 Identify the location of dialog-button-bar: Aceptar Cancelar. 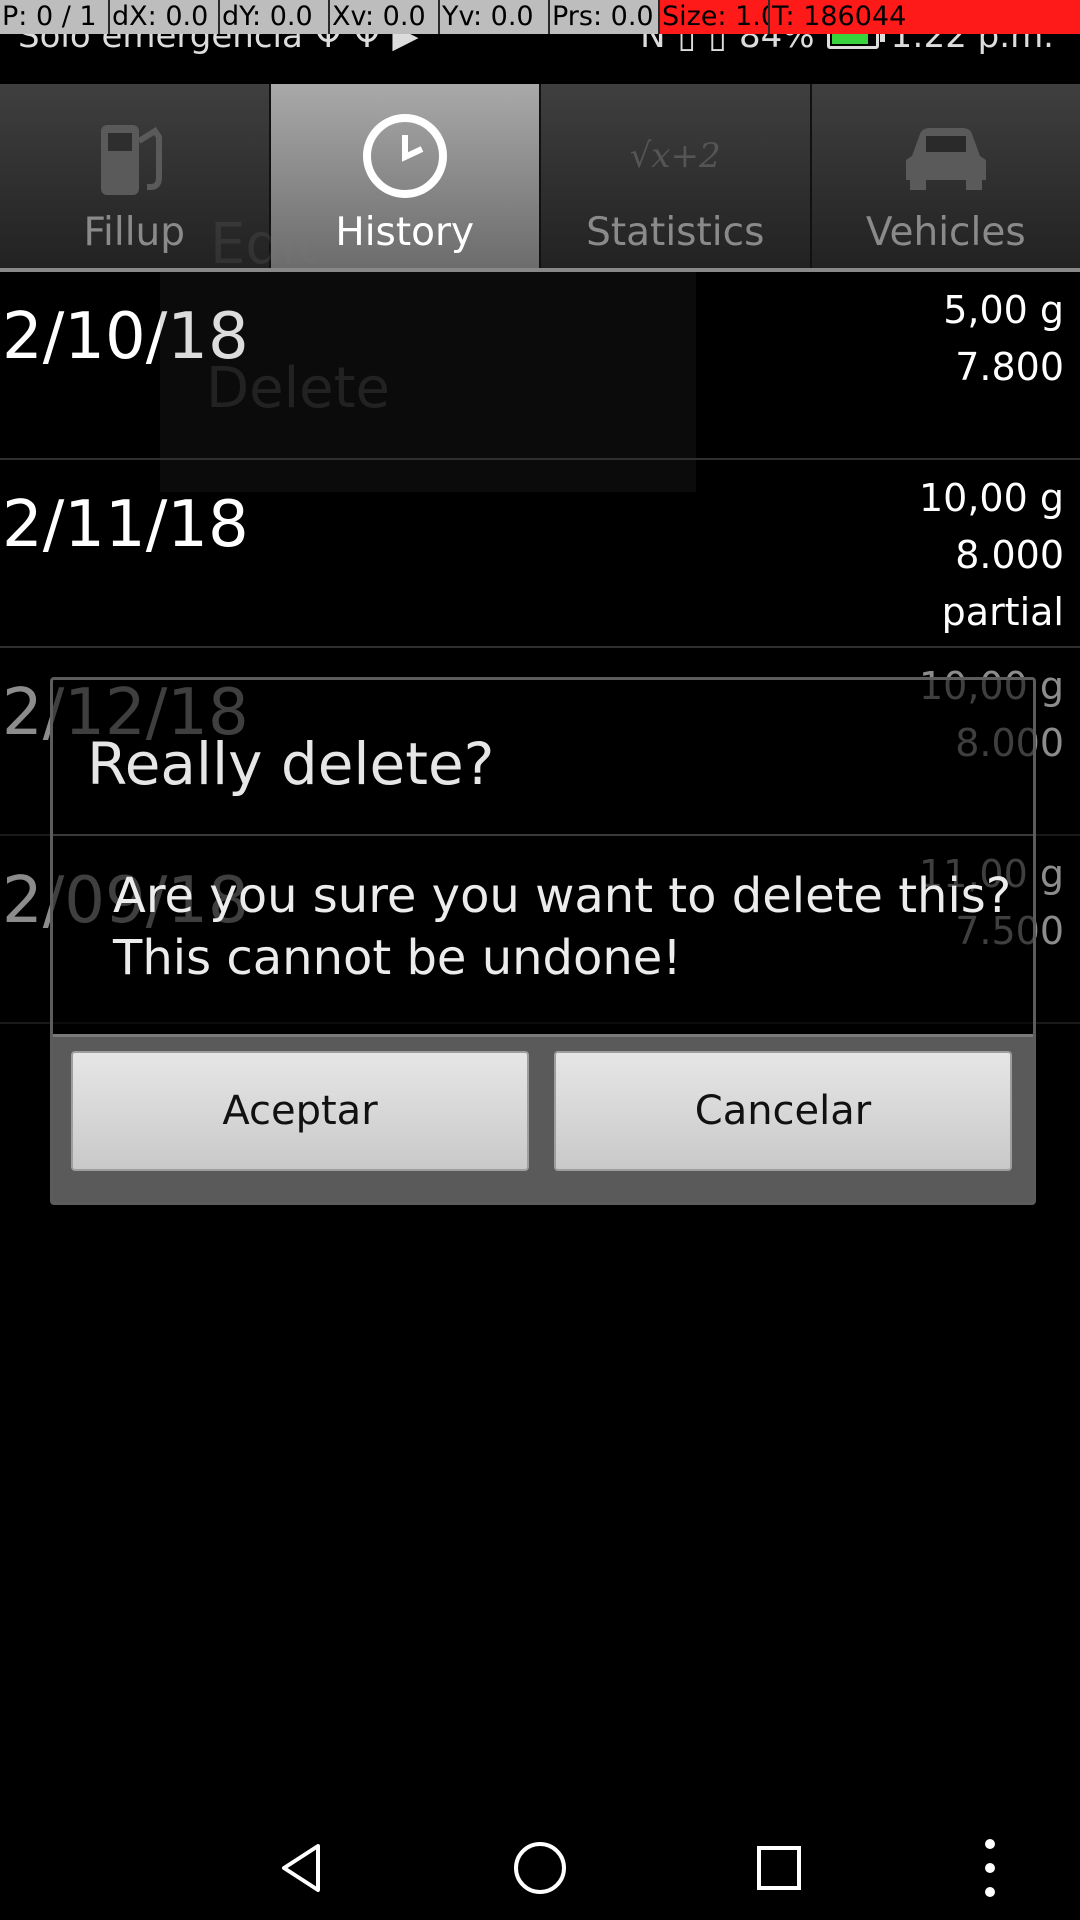
(543, 1118).